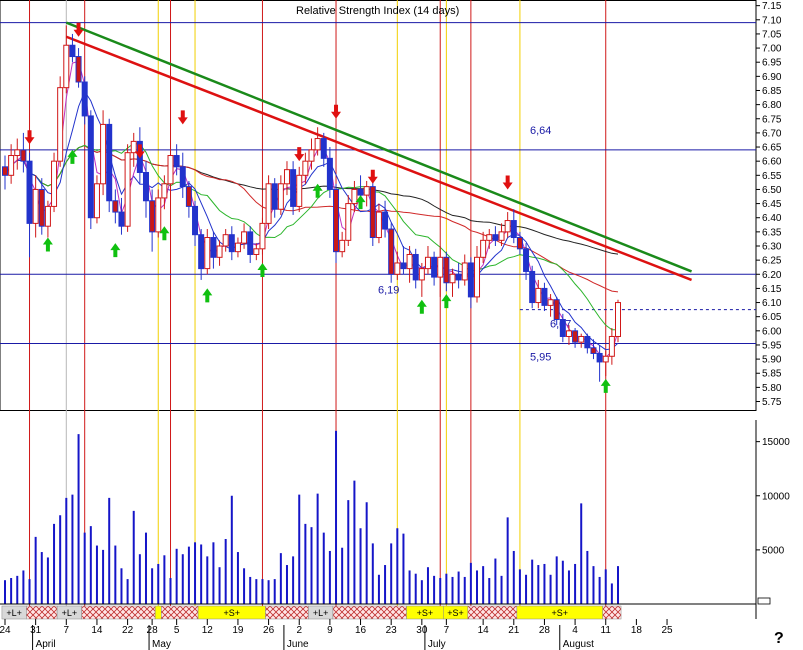 The height and width of the screenshot is (650, 803). What do you see at coordinates (637, 630) in the screenshot?
I see `date-tick-label: 18` at bounding box center [637, 630].